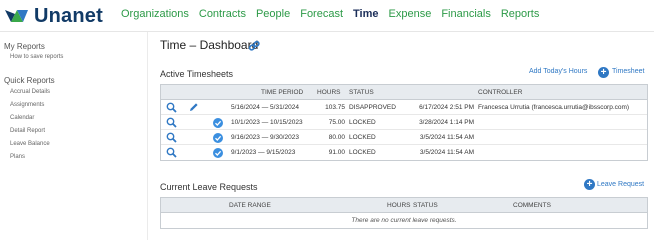  Describe the element at coordinates (500, 92) in the screenshot. I see `col-controller: CONTROLLER` at that location.